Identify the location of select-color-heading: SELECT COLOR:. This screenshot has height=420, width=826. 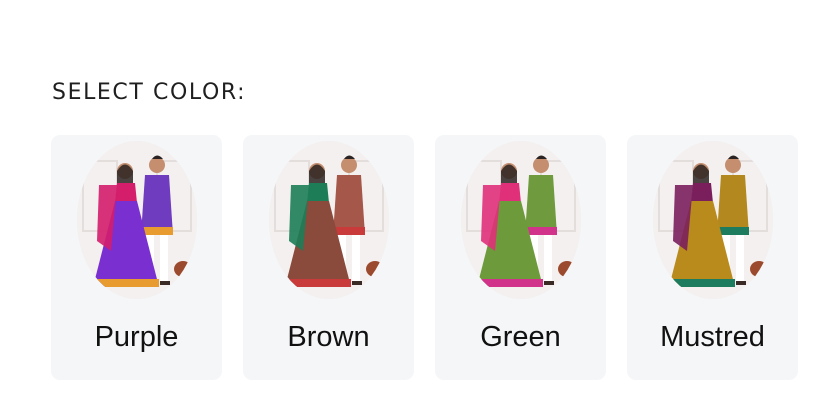
(149, 92).